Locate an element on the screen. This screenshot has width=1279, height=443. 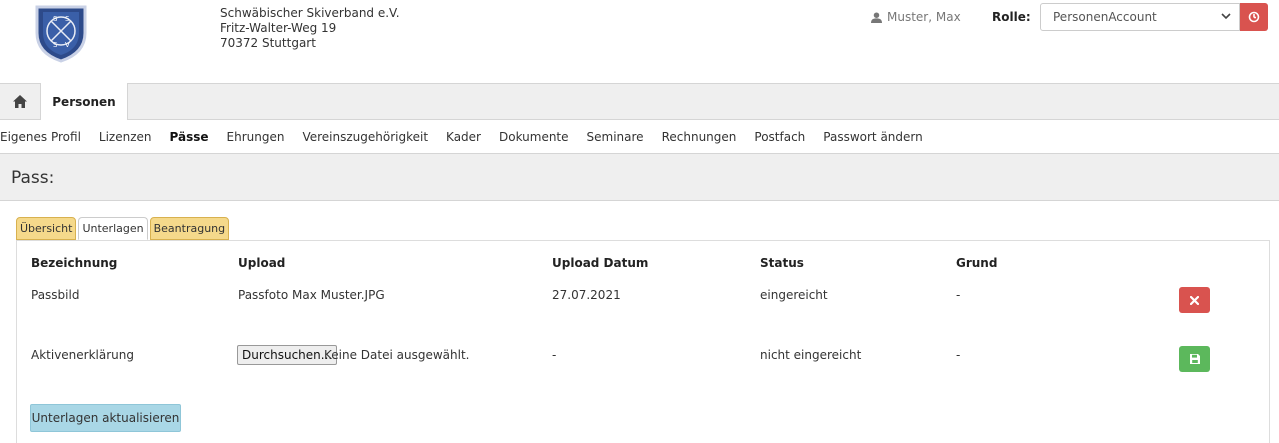
column-header-bezeichnung: Bezeichnung is located at coordinates (74, 263).